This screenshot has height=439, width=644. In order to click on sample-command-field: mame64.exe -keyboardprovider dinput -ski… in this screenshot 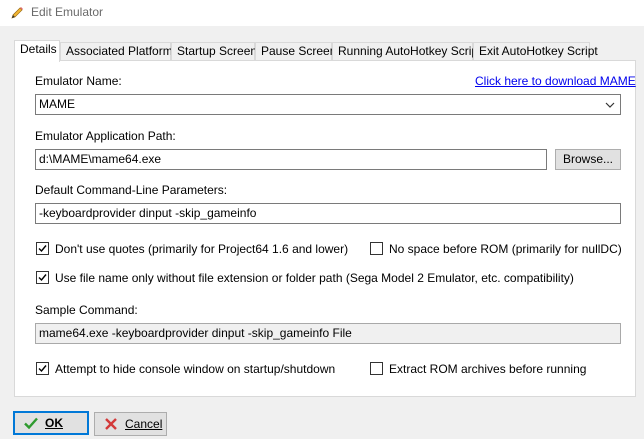, I will do `click(328, 333)`.